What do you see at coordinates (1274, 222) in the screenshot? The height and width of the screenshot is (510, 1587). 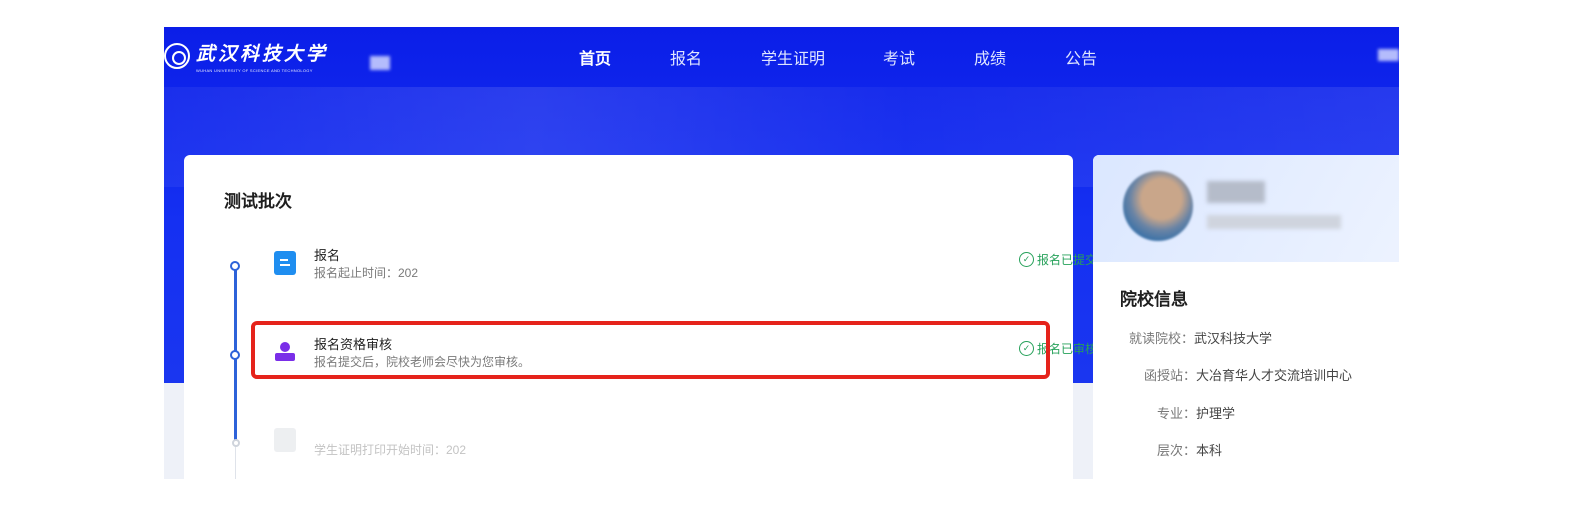 I see `redacted-user-id` at bounding box center [1274, 222].